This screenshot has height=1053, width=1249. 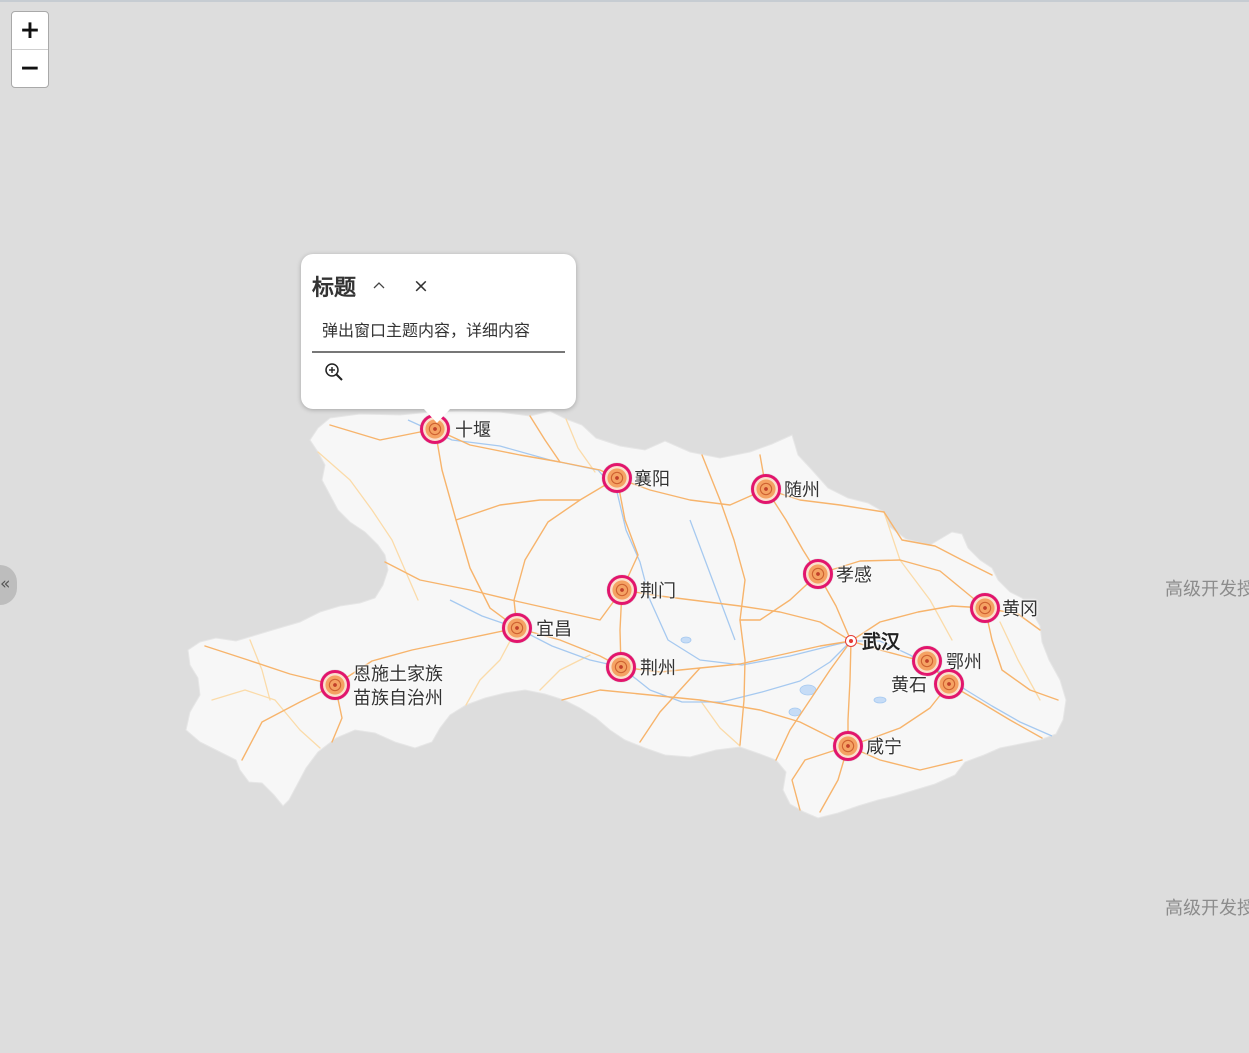 I want to click on zoom-in-icon-graphic, so click(x=334, y=372).